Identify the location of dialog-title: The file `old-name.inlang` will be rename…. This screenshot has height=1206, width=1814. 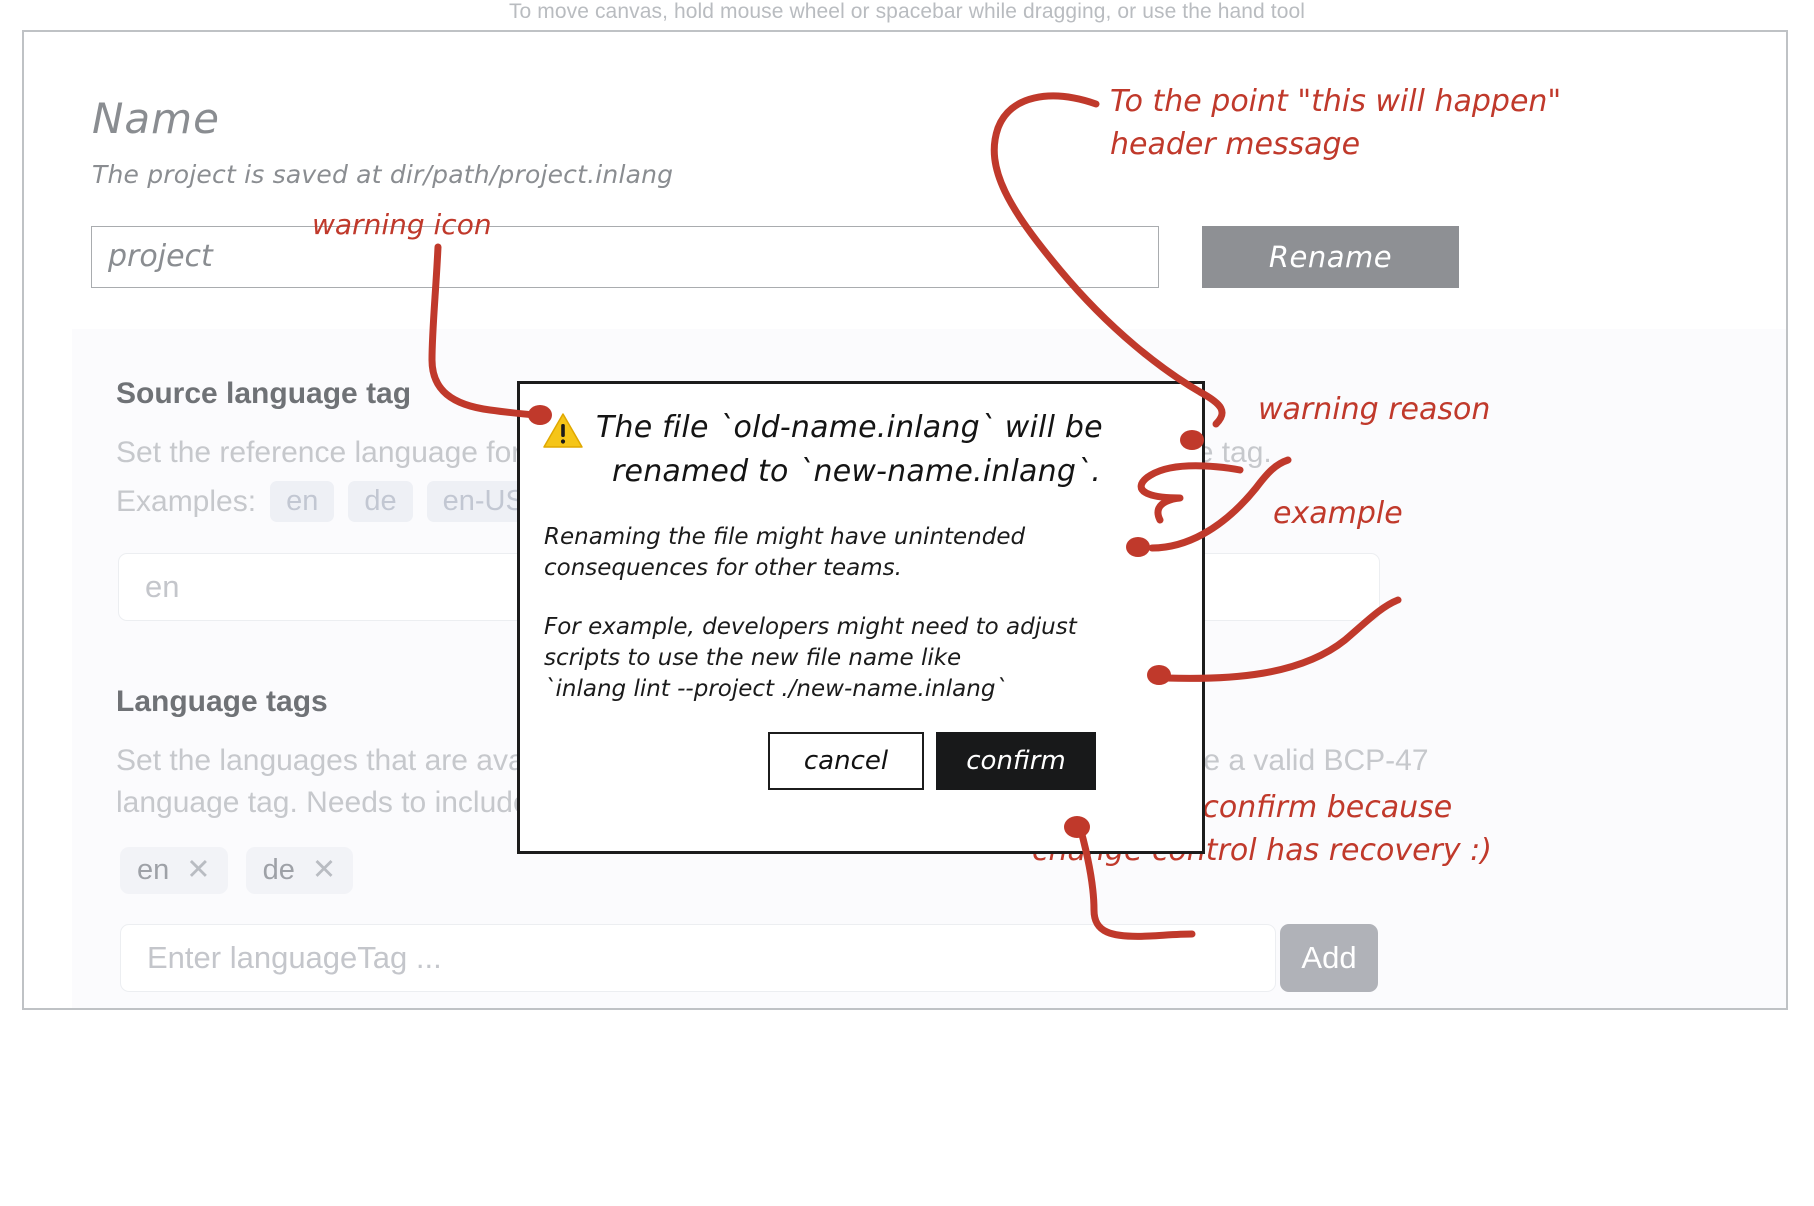
(849, 450).